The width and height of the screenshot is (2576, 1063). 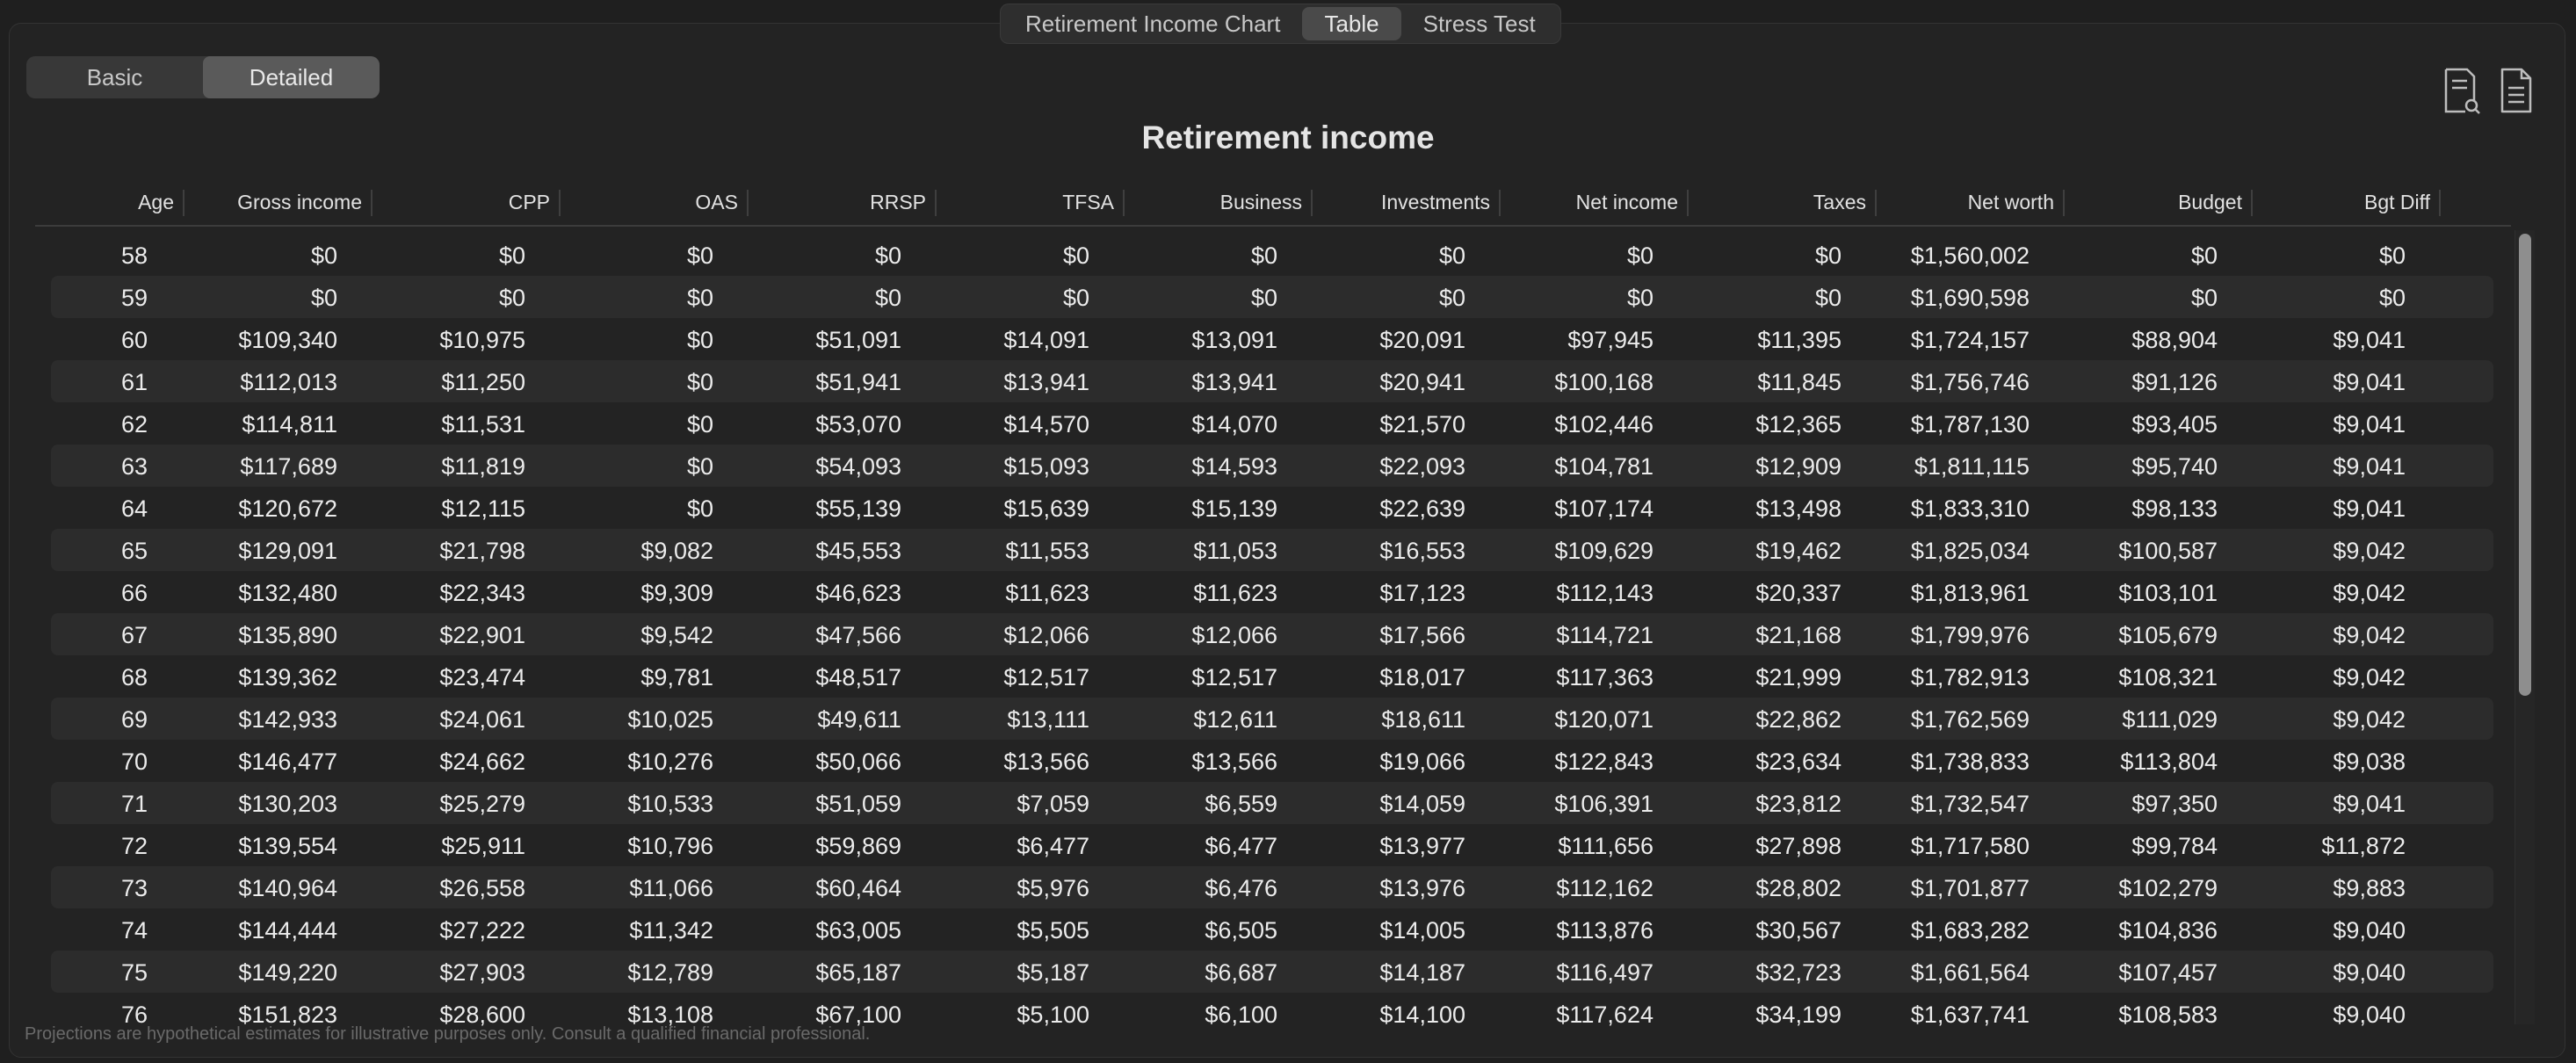 What do you see at coordinates (1241, 972) in the screenshot?
I see `cell-business: $6,687` at bounding box center [1241, 972].